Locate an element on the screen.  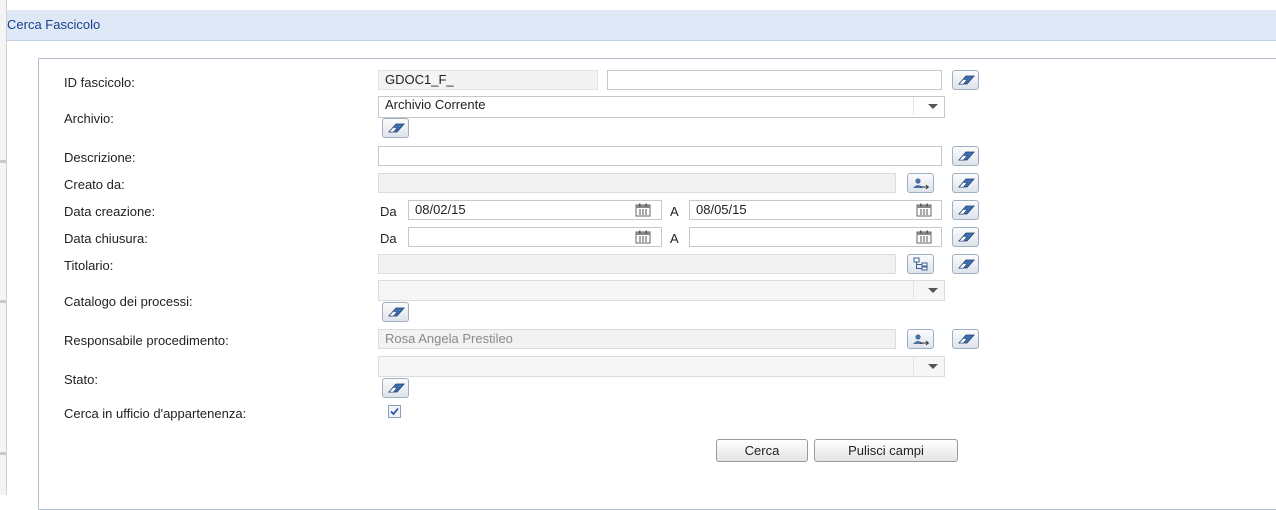
clear-data-chiusura-button is located at coordinates (965, 237).